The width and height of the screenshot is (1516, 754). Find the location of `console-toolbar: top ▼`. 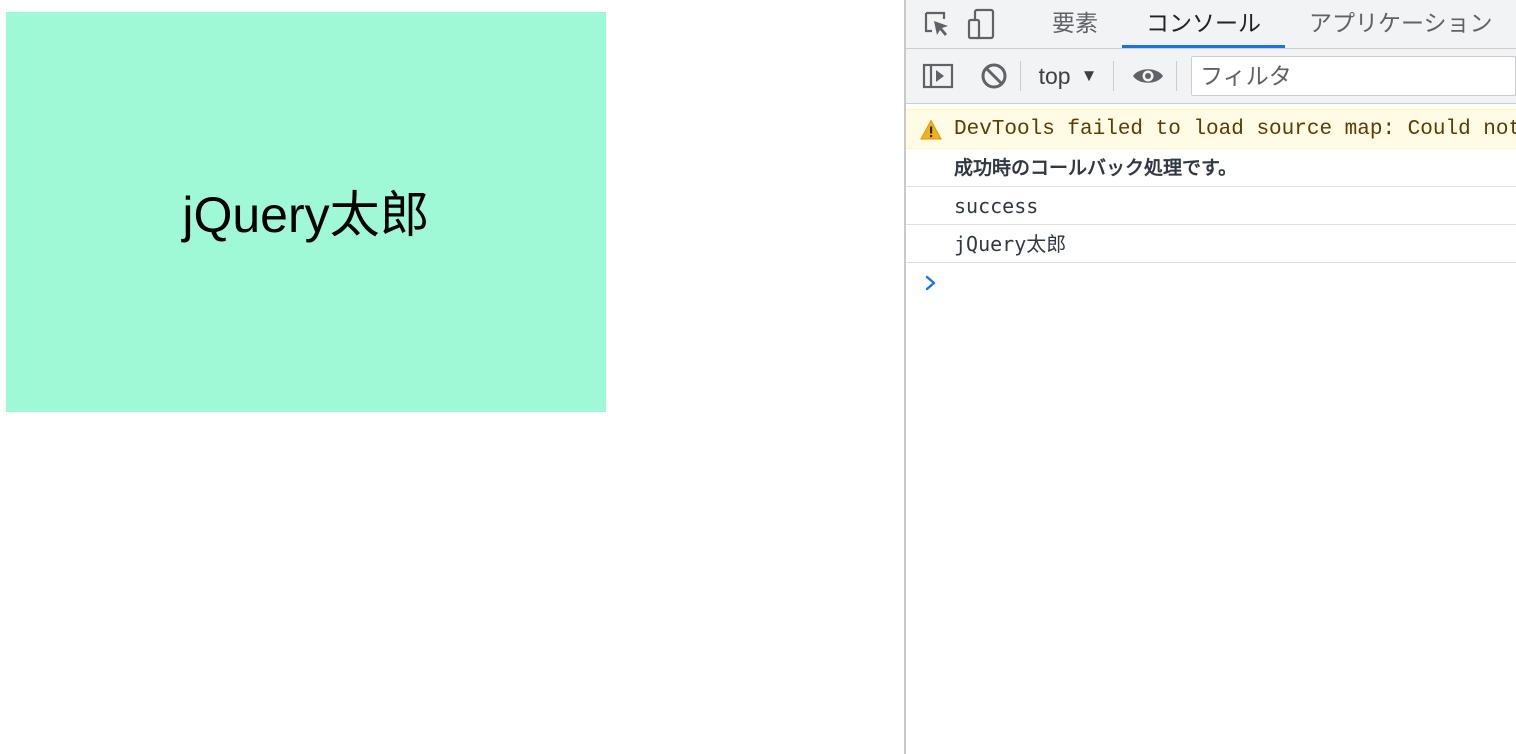

console-toolbar: top ▼ is located at coordinates (1211, 76).